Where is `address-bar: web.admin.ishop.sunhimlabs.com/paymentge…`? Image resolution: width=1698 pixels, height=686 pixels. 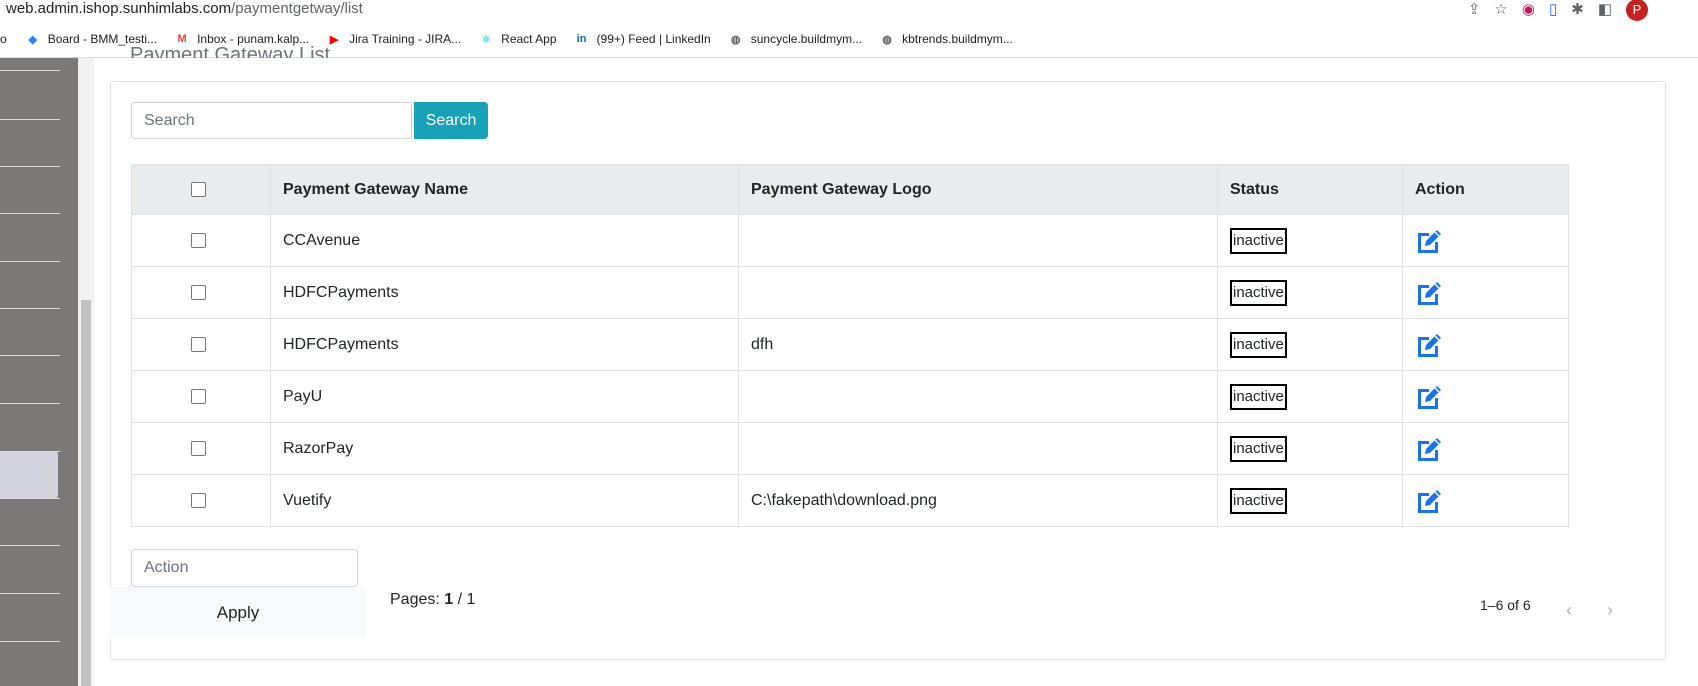
address-bar: web.admin.ishop.sunhimlabs.com/paymentge… is located at coordinates (849, 10).